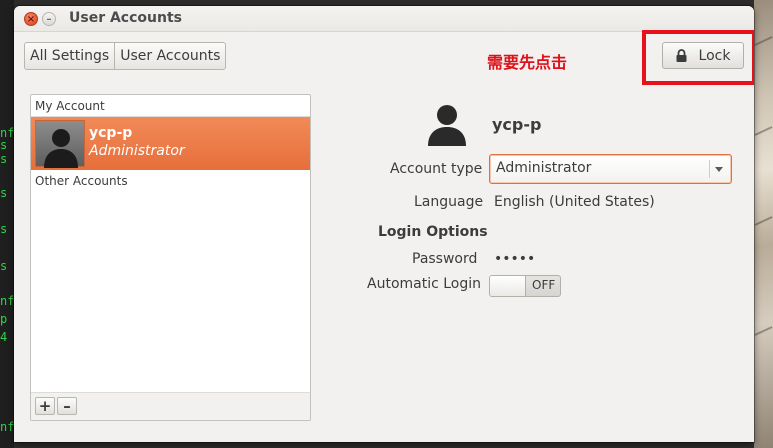 The height and width of the screenshot is (448, 773). What do you see at coordinates (170, 406) in the screenshot?
I see `user-list-toolbar: + –` at bounding box center [170, 406].